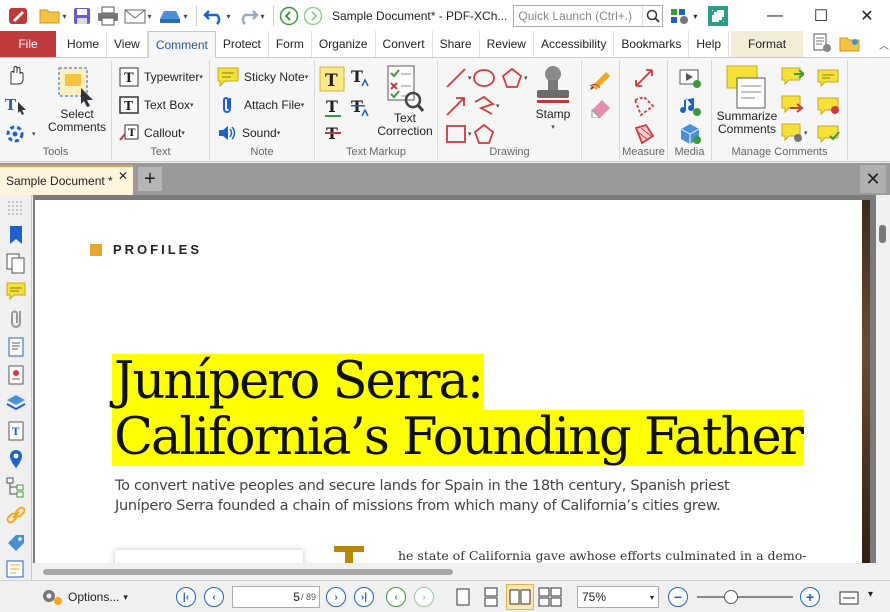  What do you see at coordinates (424, 597) in the screenshot?
I see `forward-view-button: ›` at bounding box center [424, 597].